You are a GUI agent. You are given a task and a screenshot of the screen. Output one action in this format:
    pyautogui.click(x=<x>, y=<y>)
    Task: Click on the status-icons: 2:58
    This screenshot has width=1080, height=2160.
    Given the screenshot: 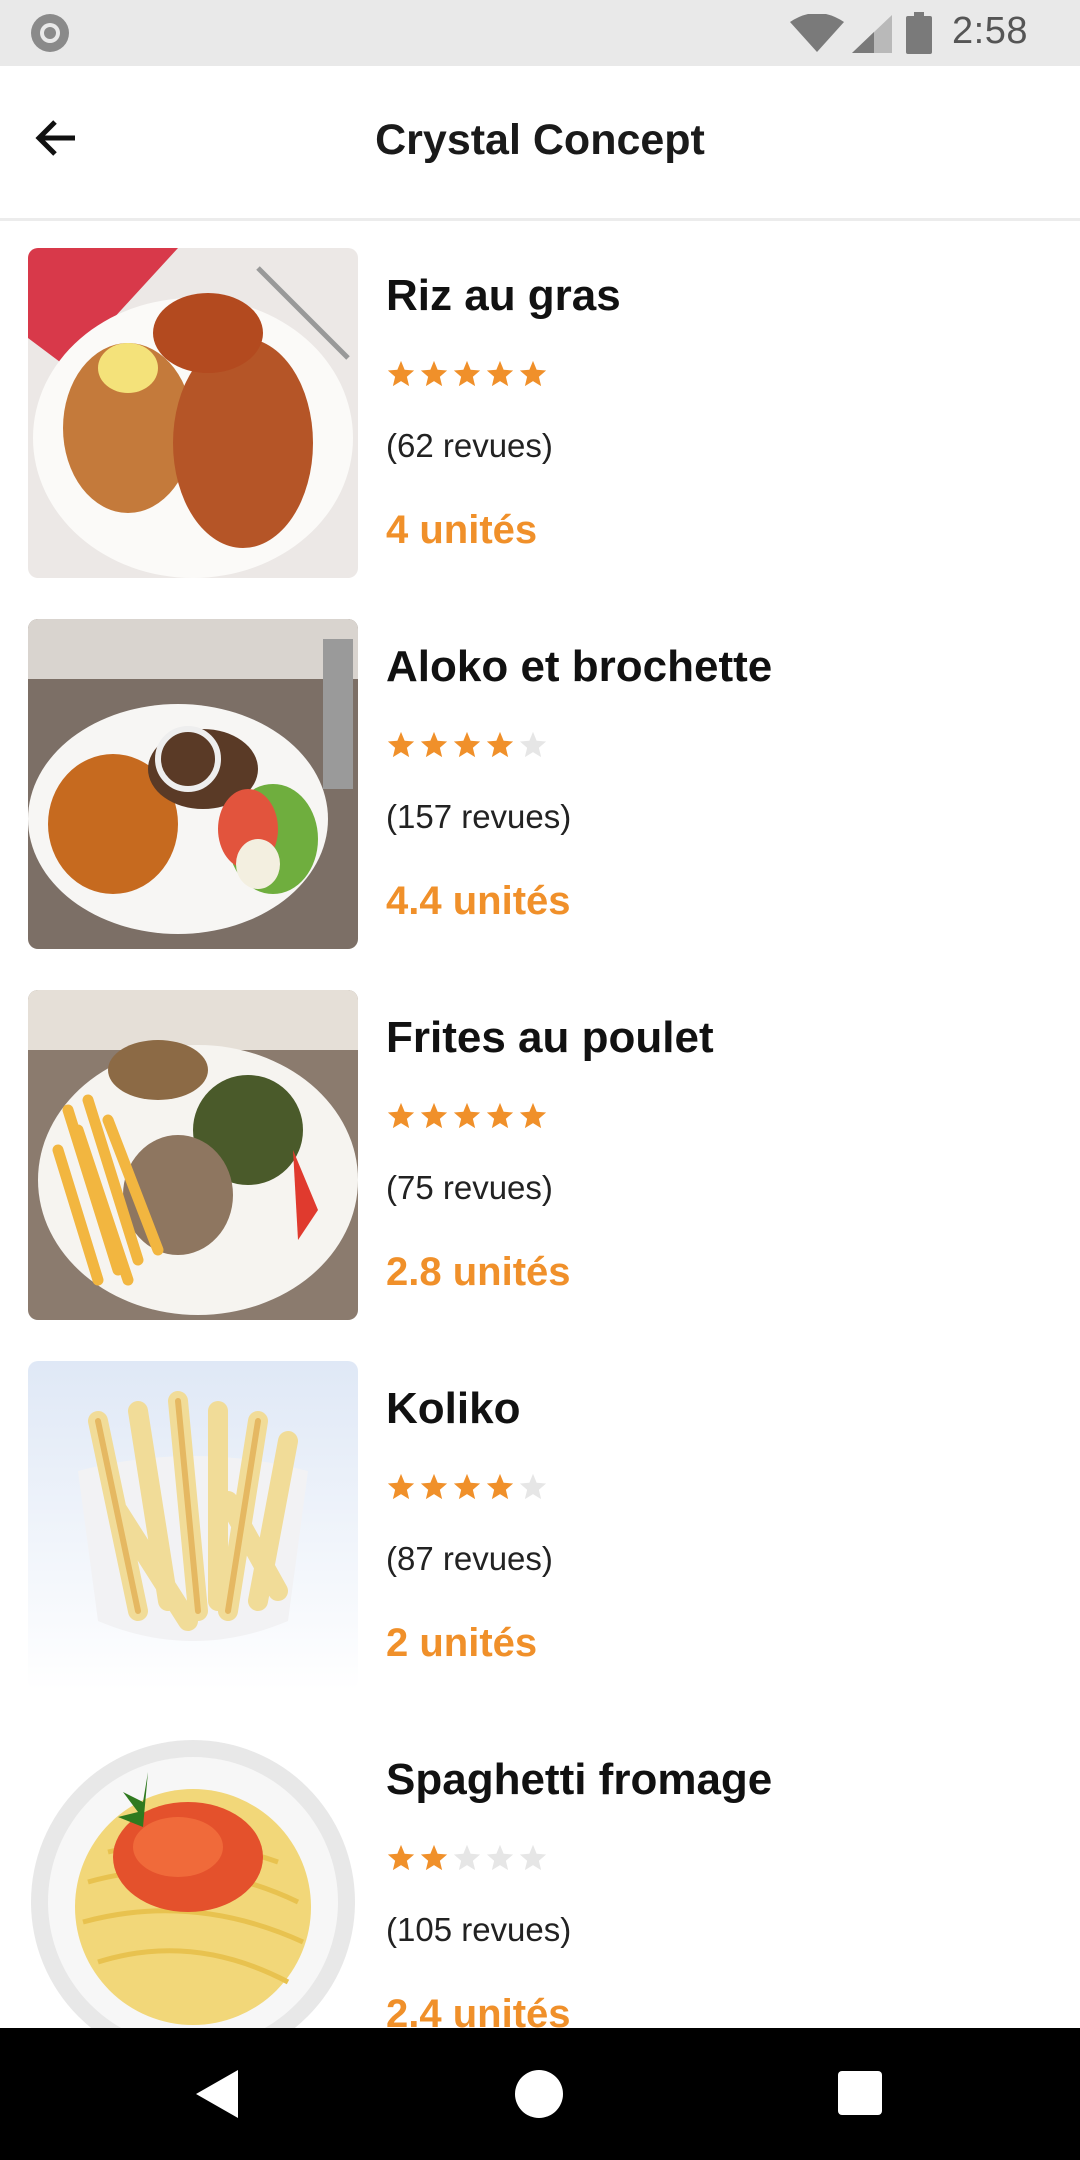 What is the action you would take?
    pyautogui.click(x=930, y=33)
    